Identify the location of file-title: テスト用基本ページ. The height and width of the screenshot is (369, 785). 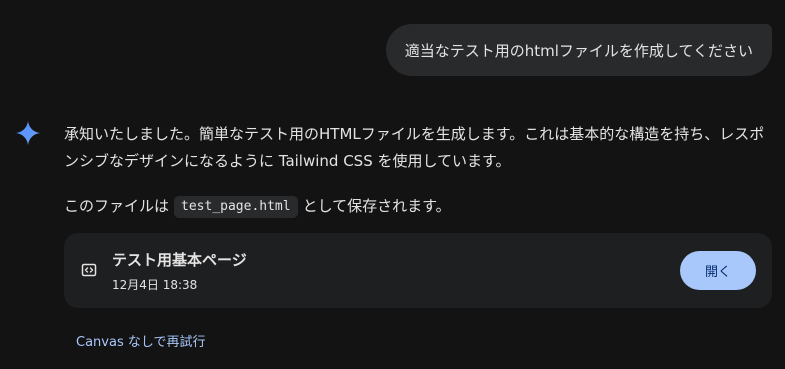
(179, 260).